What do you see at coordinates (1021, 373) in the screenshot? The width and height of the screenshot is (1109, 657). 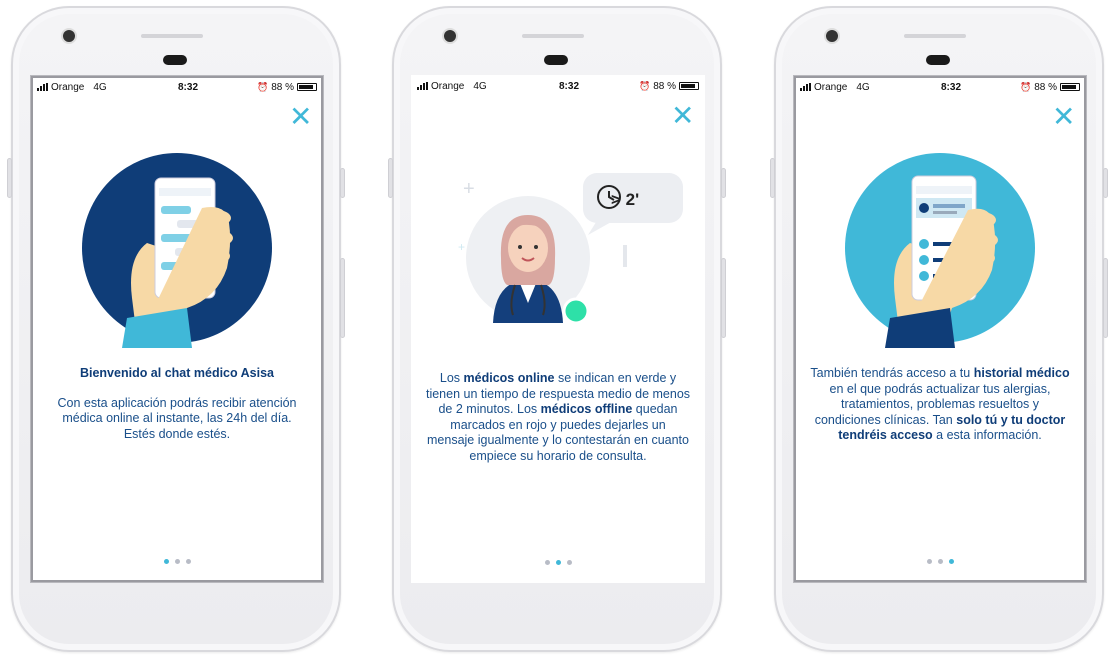 I see `emphasis-text: historial médico` at bounding box center [1021, 373].